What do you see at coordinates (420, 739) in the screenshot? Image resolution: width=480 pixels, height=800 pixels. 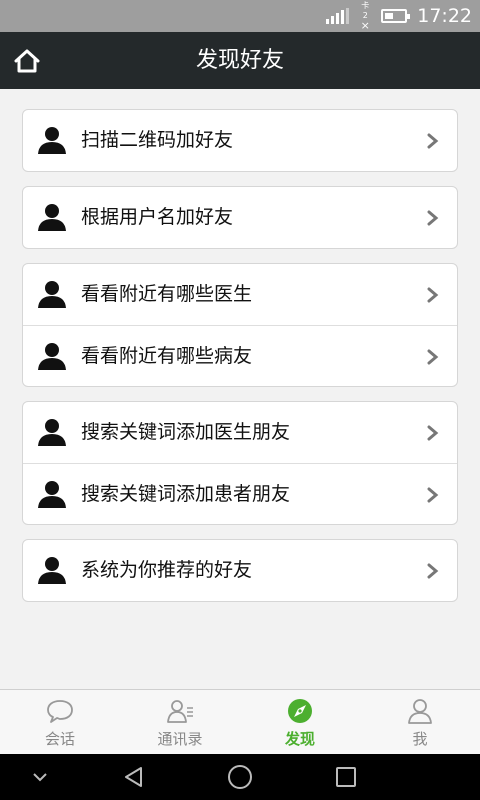 I see `tab-label: 我` at bounding box center [420, 739].